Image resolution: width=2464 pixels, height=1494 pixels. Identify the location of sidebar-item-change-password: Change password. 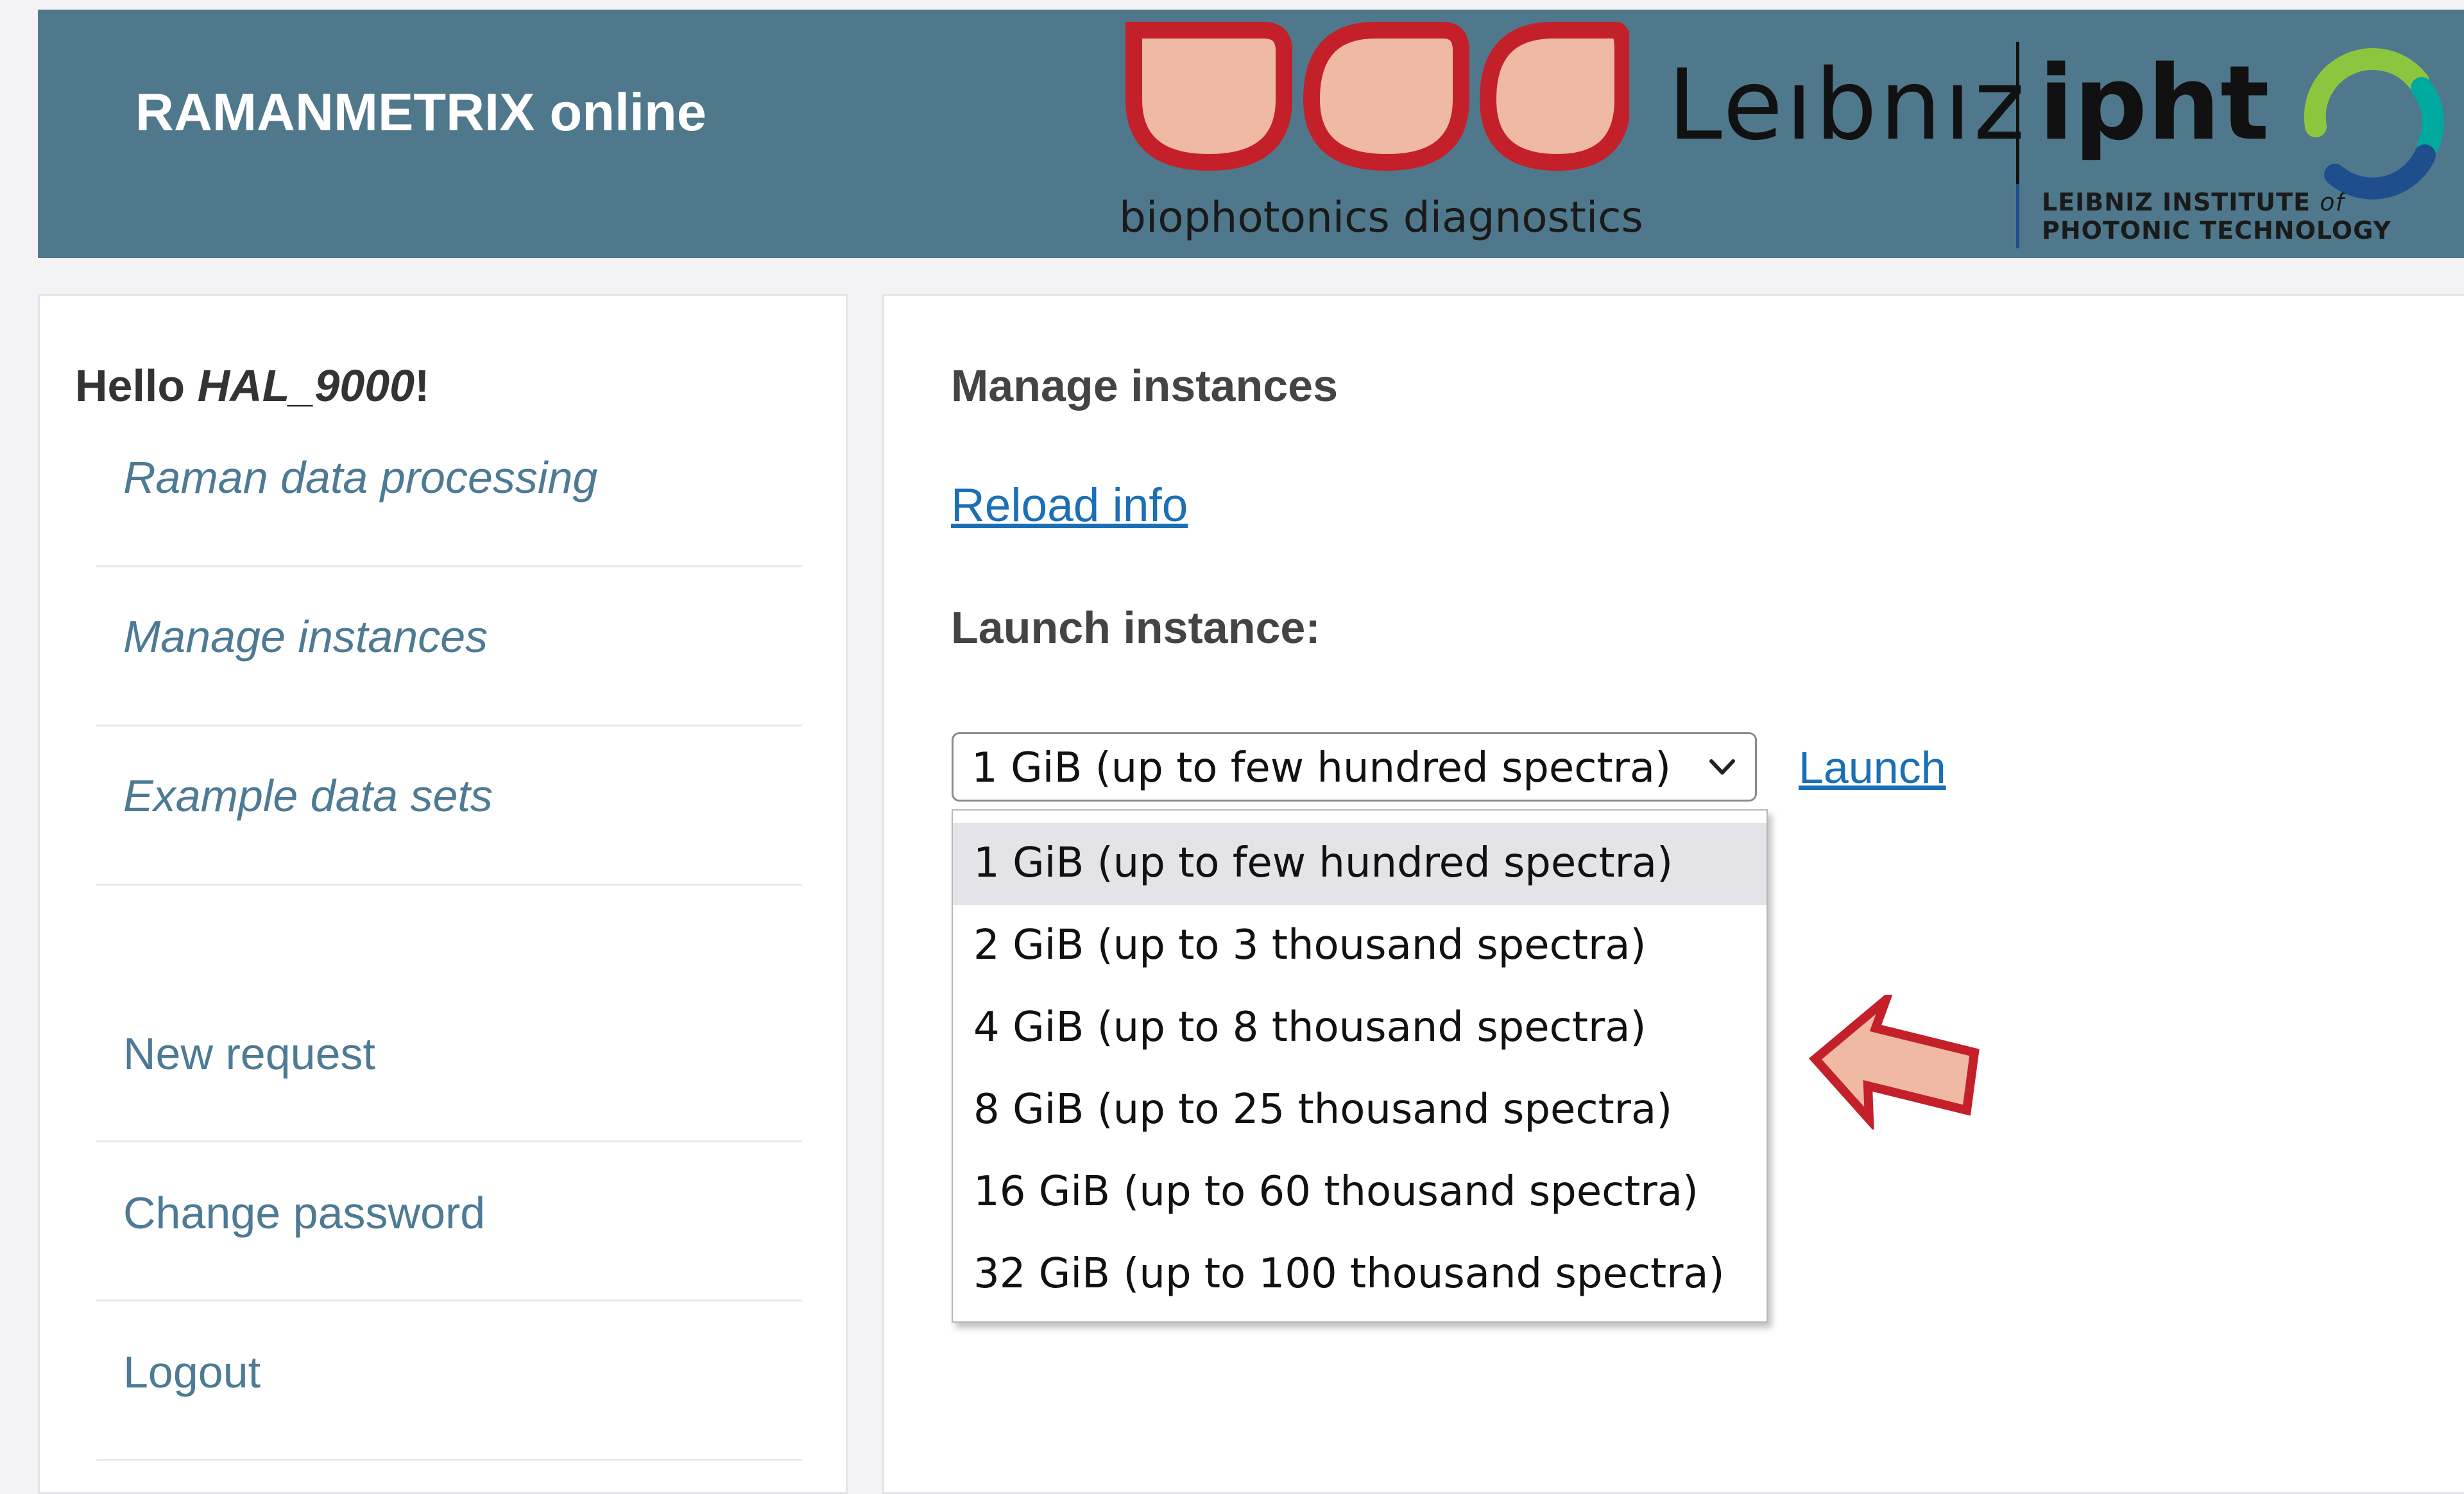
(449, 1222).